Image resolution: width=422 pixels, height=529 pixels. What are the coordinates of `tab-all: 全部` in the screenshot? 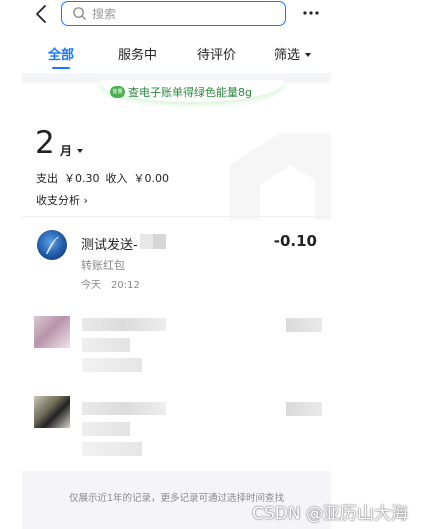 It's located at (61, 53).